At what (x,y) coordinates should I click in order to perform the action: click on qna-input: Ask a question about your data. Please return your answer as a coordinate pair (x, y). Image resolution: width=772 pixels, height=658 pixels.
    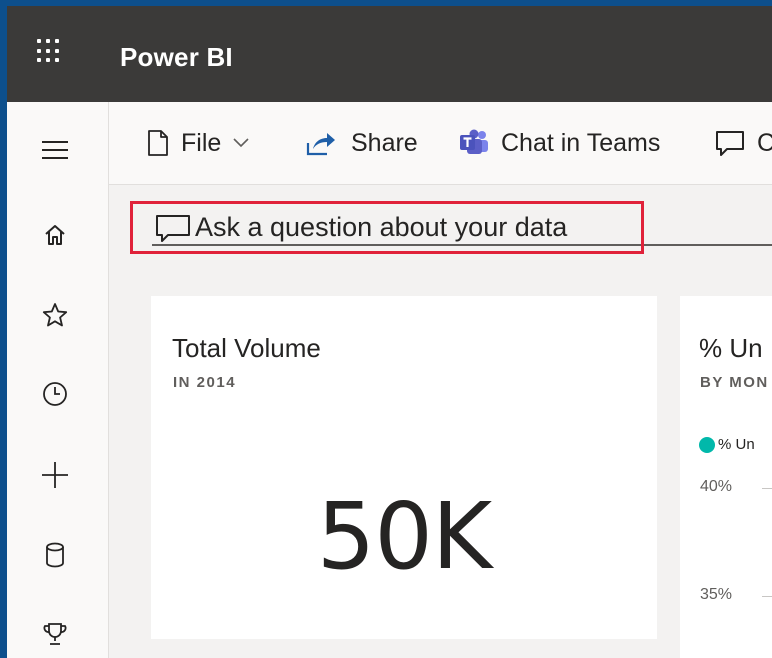
    Looking at the image, I should click on (387, 227).